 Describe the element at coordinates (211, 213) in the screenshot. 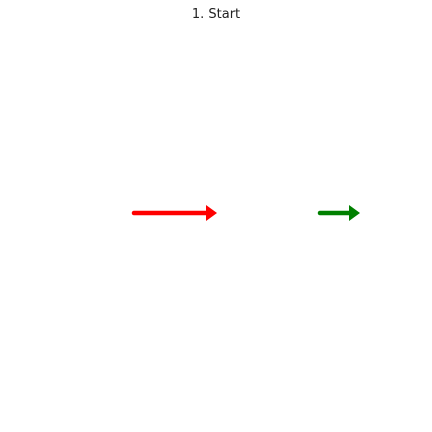

I see `red-arrow-head` at that location.